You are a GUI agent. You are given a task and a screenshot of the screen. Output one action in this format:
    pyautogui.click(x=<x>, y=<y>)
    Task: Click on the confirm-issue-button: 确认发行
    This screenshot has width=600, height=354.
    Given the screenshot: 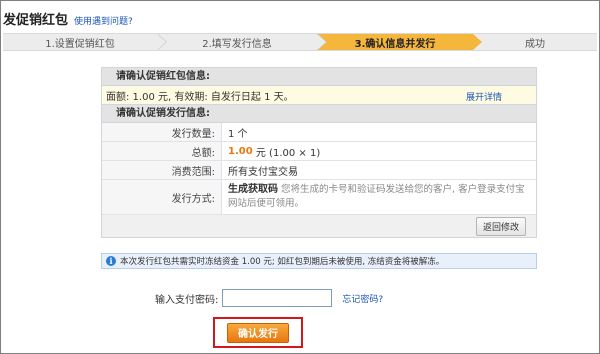 What is the action you would take?
    pyautogui.click(x=258, y=332)
    